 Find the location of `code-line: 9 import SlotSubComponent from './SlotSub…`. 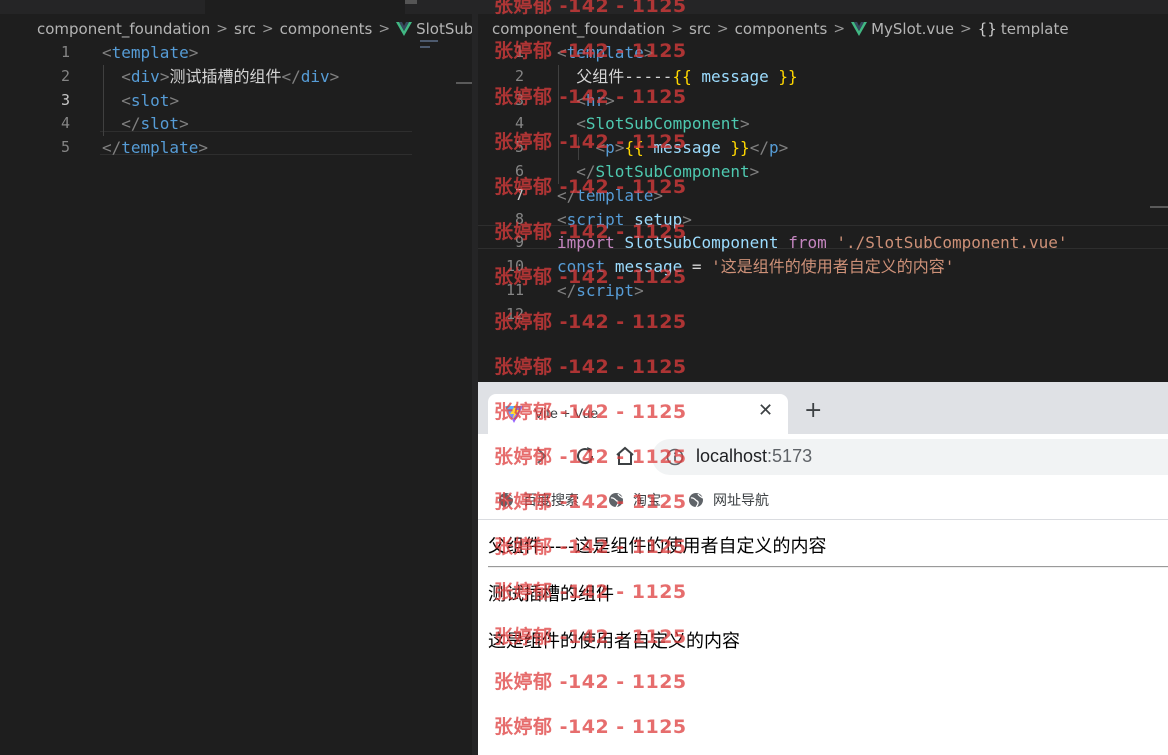

code-line: 9 import SlotSubComponent from './SlotSub… is located at coordinates (823, 243).